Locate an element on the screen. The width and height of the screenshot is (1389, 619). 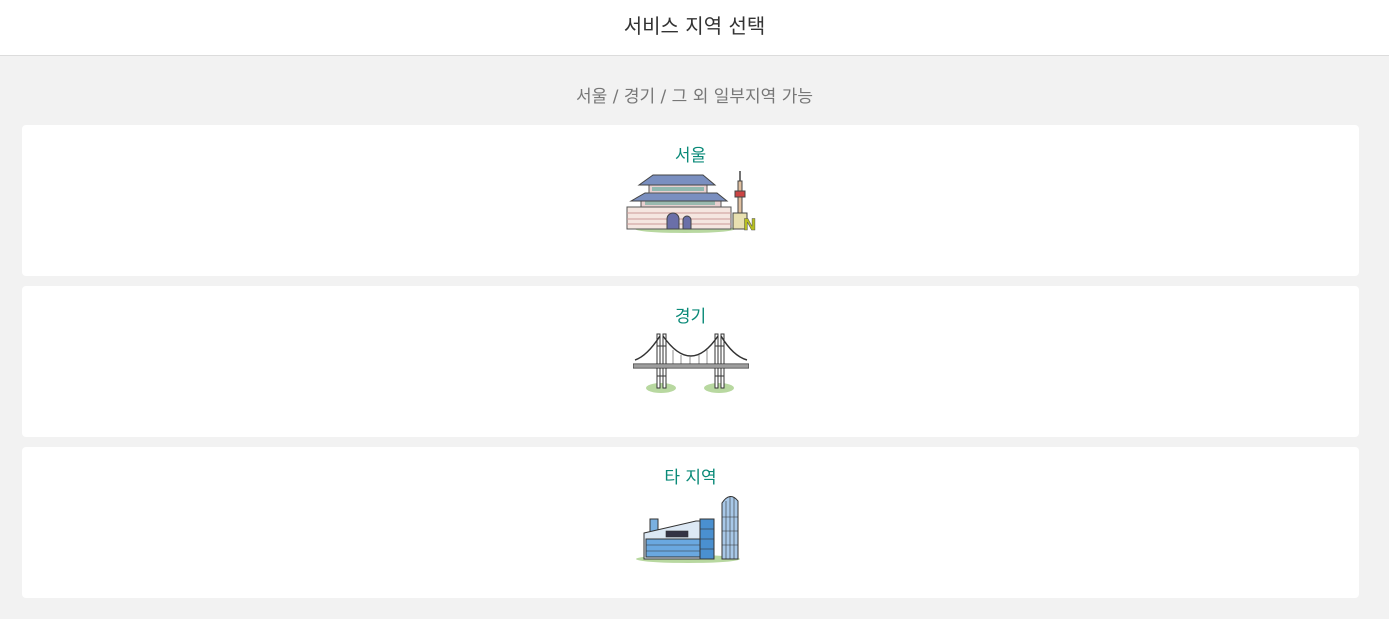
region-label-other: 타 지역 is located at coordinates (690, 478).